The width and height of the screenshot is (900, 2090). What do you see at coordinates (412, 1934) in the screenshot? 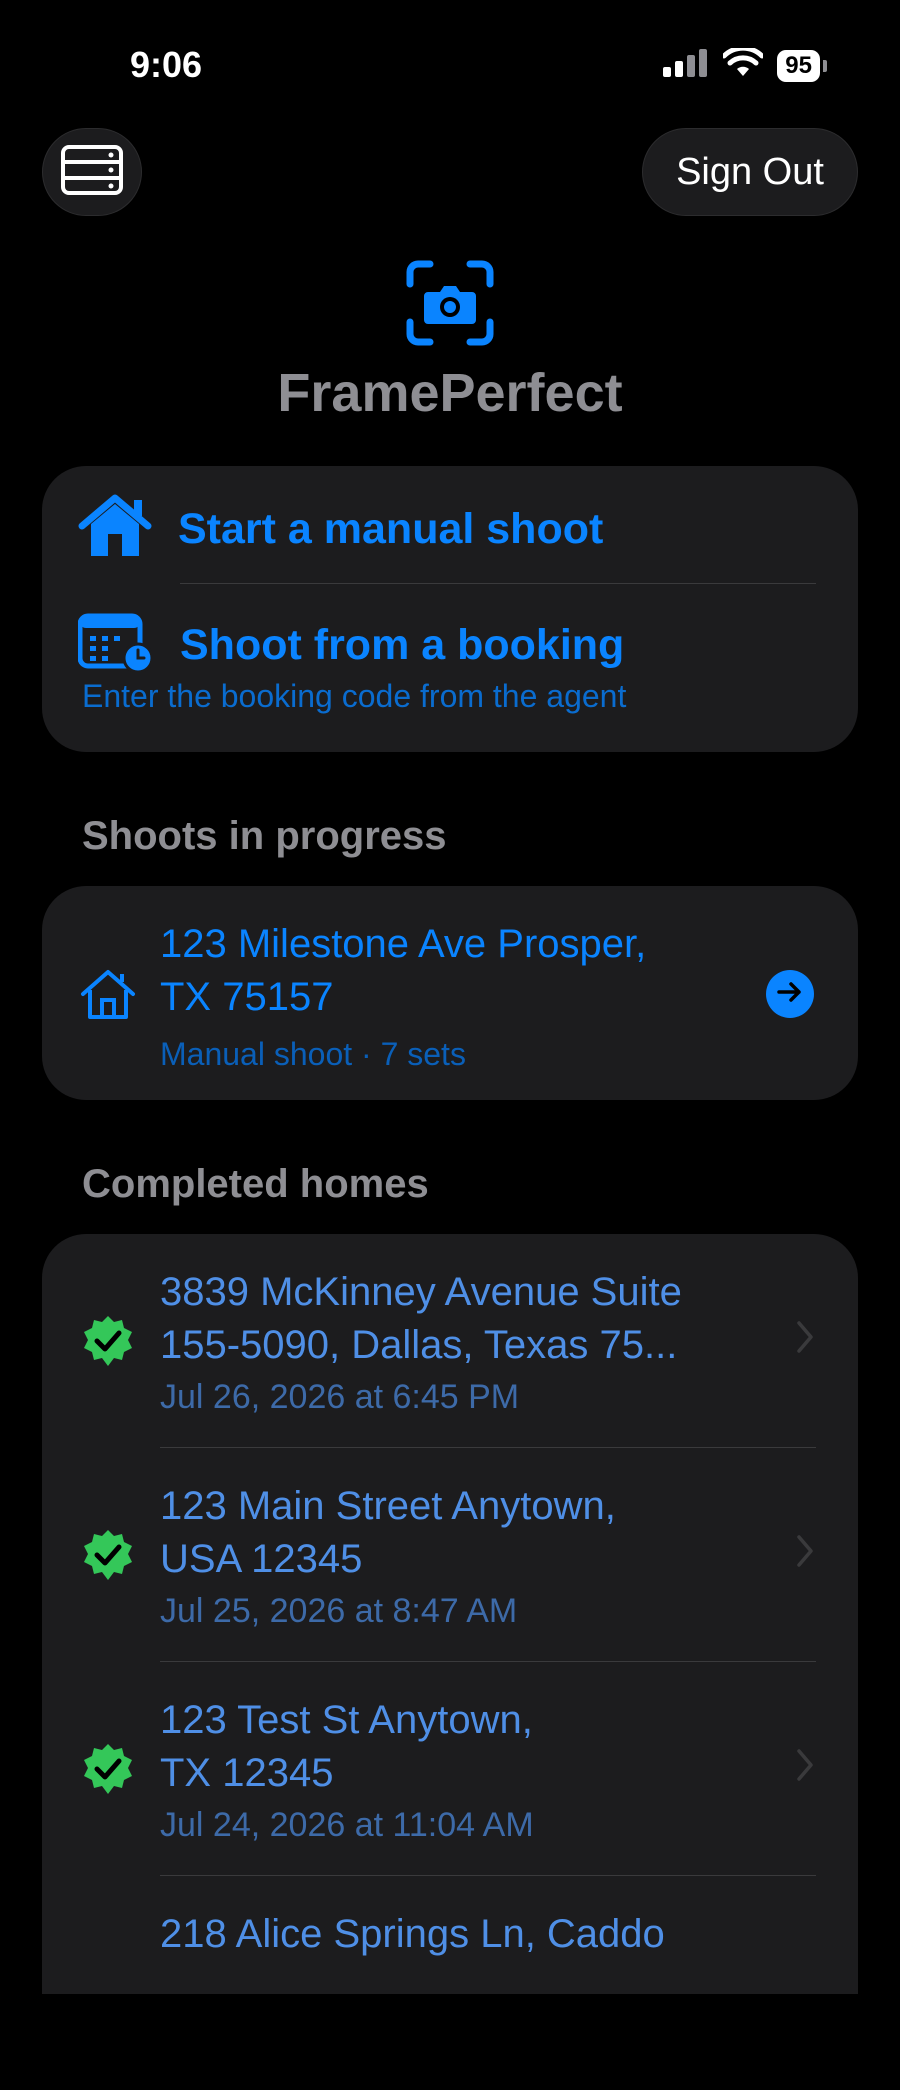
I see `address-line-1: 218 Alice Springs Ln, Caddo` at bounding box center [412, 1934].